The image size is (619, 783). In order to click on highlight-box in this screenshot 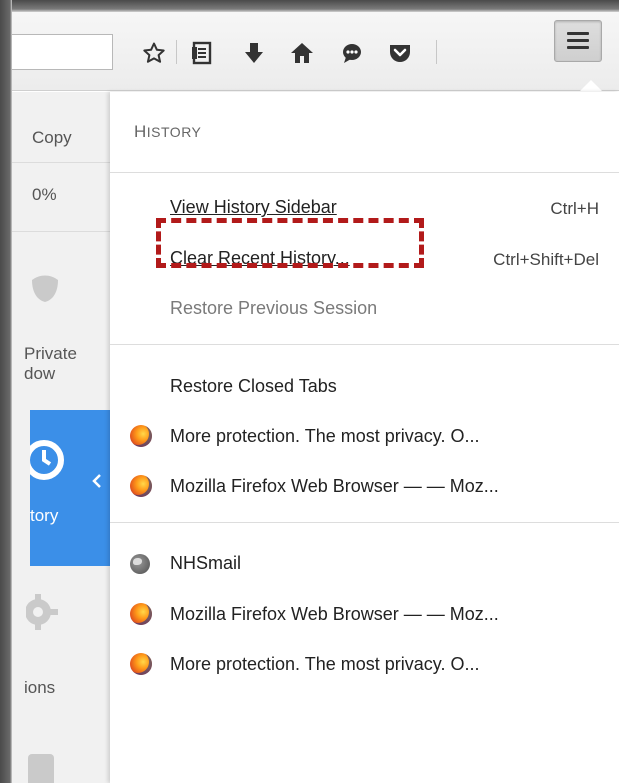, I will do `click(290, 243)`.